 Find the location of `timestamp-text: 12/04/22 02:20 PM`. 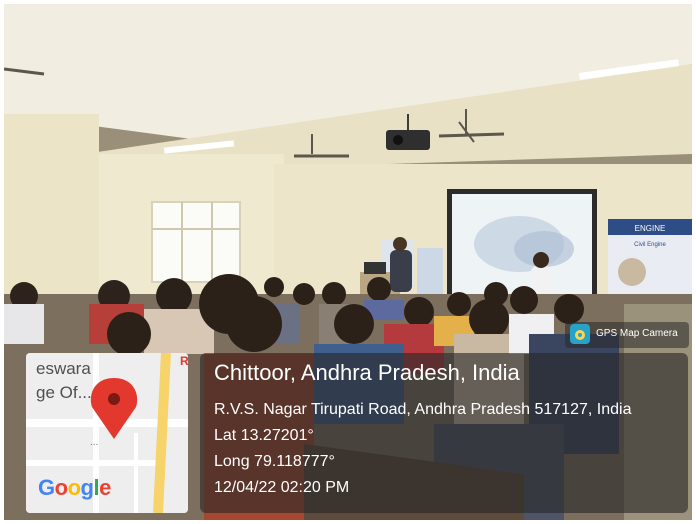

timestamp-text: 12/04/22 02:20 PM is located at coordinates (282, 487).